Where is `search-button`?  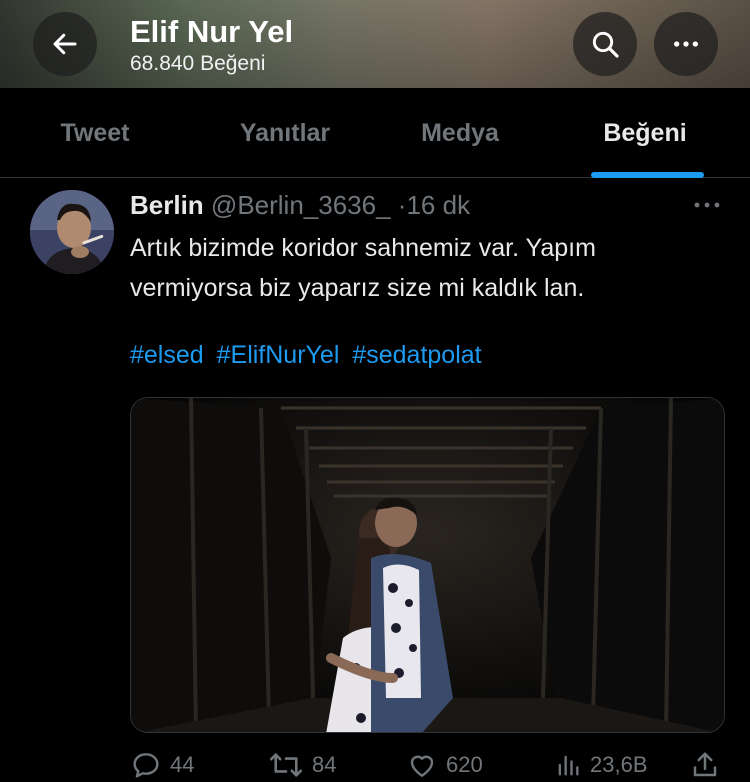
search-button is located at coordinates (605, 44).